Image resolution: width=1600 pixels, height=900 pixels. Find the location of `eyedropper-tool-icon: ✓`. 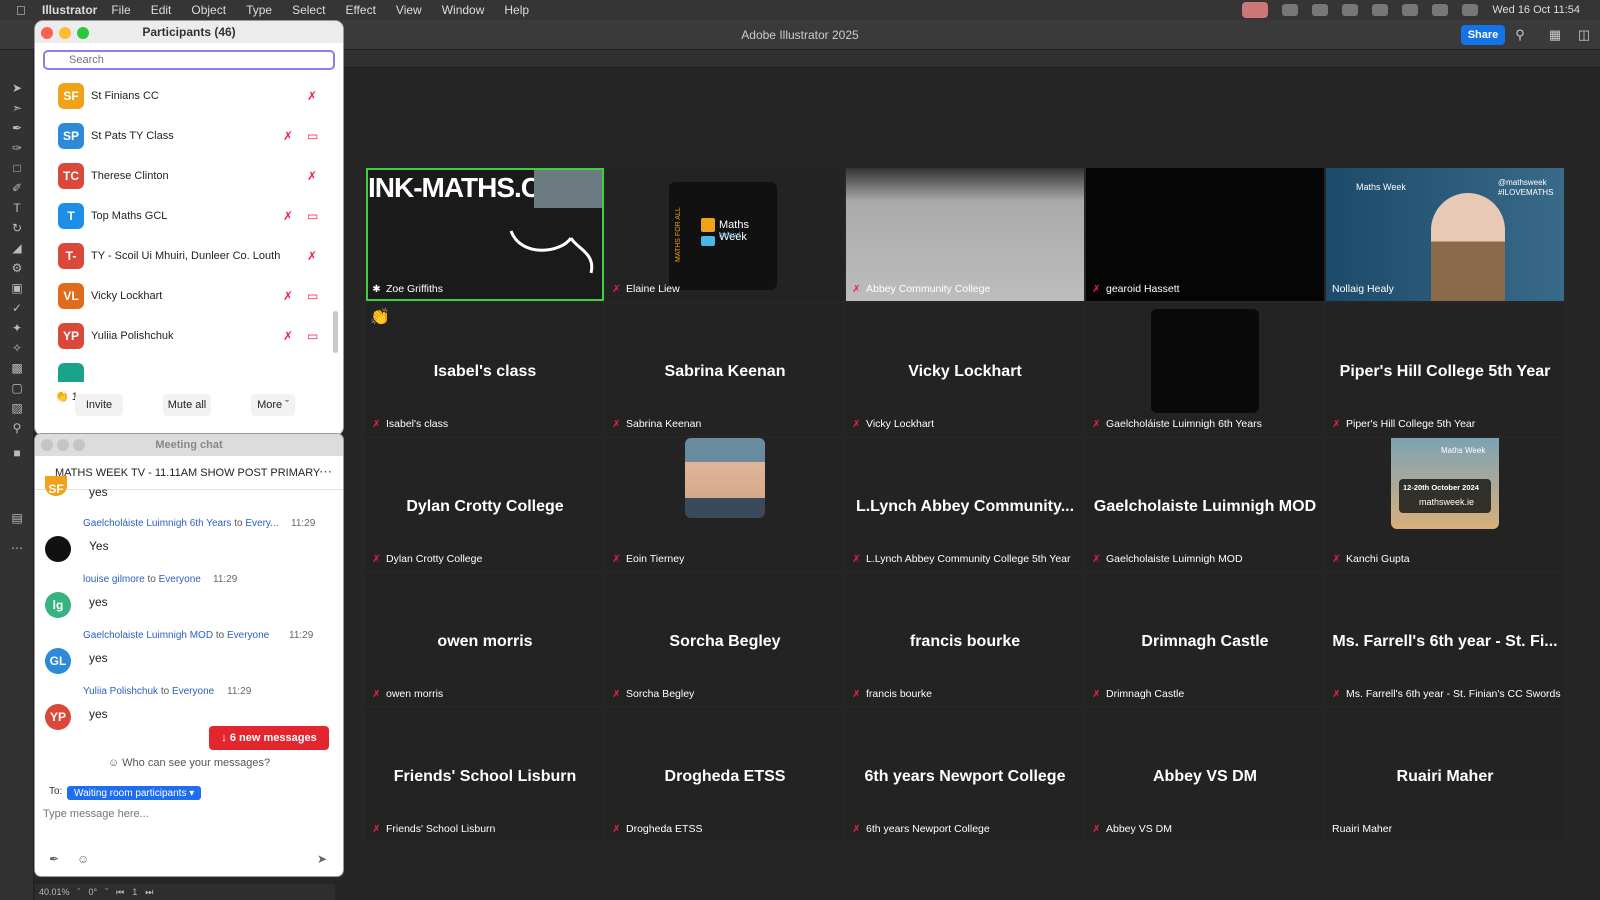

eyedropper-tool-icon: ✓ is located at coordinates (17, 308).